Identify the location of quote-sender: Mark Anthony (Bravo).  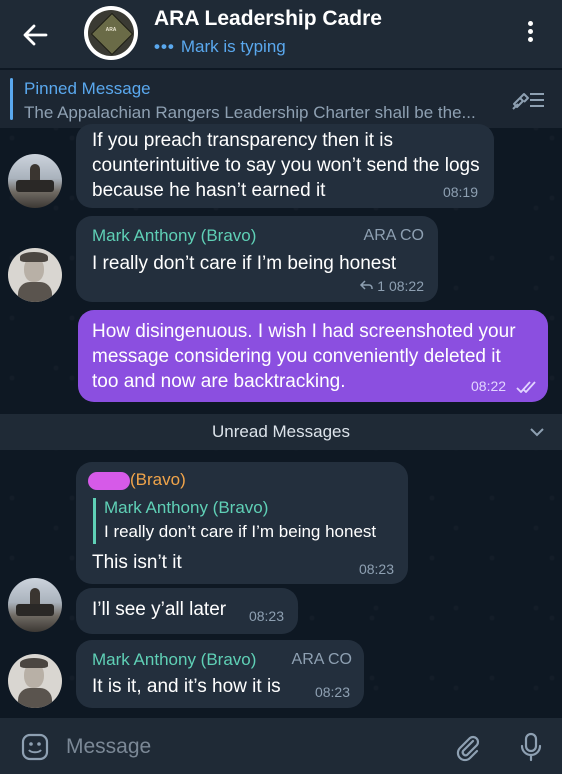
(186, 507).